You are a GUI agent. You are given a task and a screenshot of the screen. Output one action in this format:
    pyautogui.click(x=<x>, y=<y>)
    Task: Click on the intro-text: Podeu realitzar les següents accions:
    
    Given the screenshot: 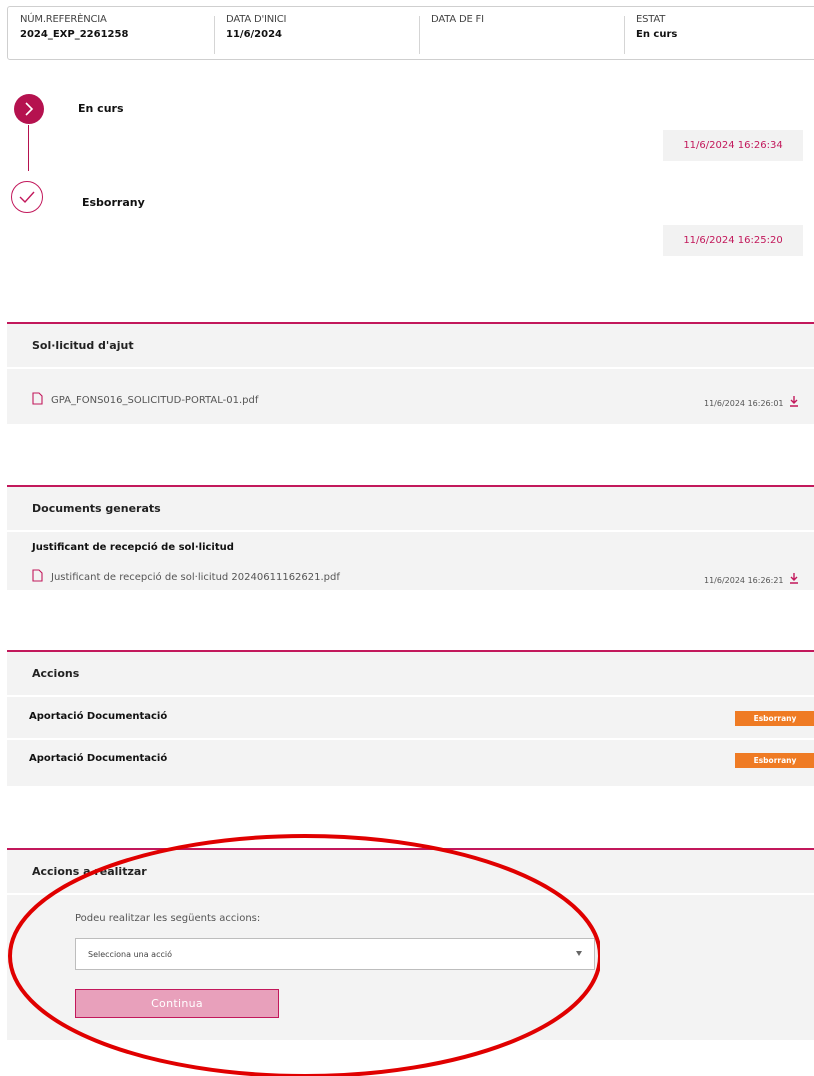 What is the action you would take?
    pyautogui.click(x=168, y=918)
    